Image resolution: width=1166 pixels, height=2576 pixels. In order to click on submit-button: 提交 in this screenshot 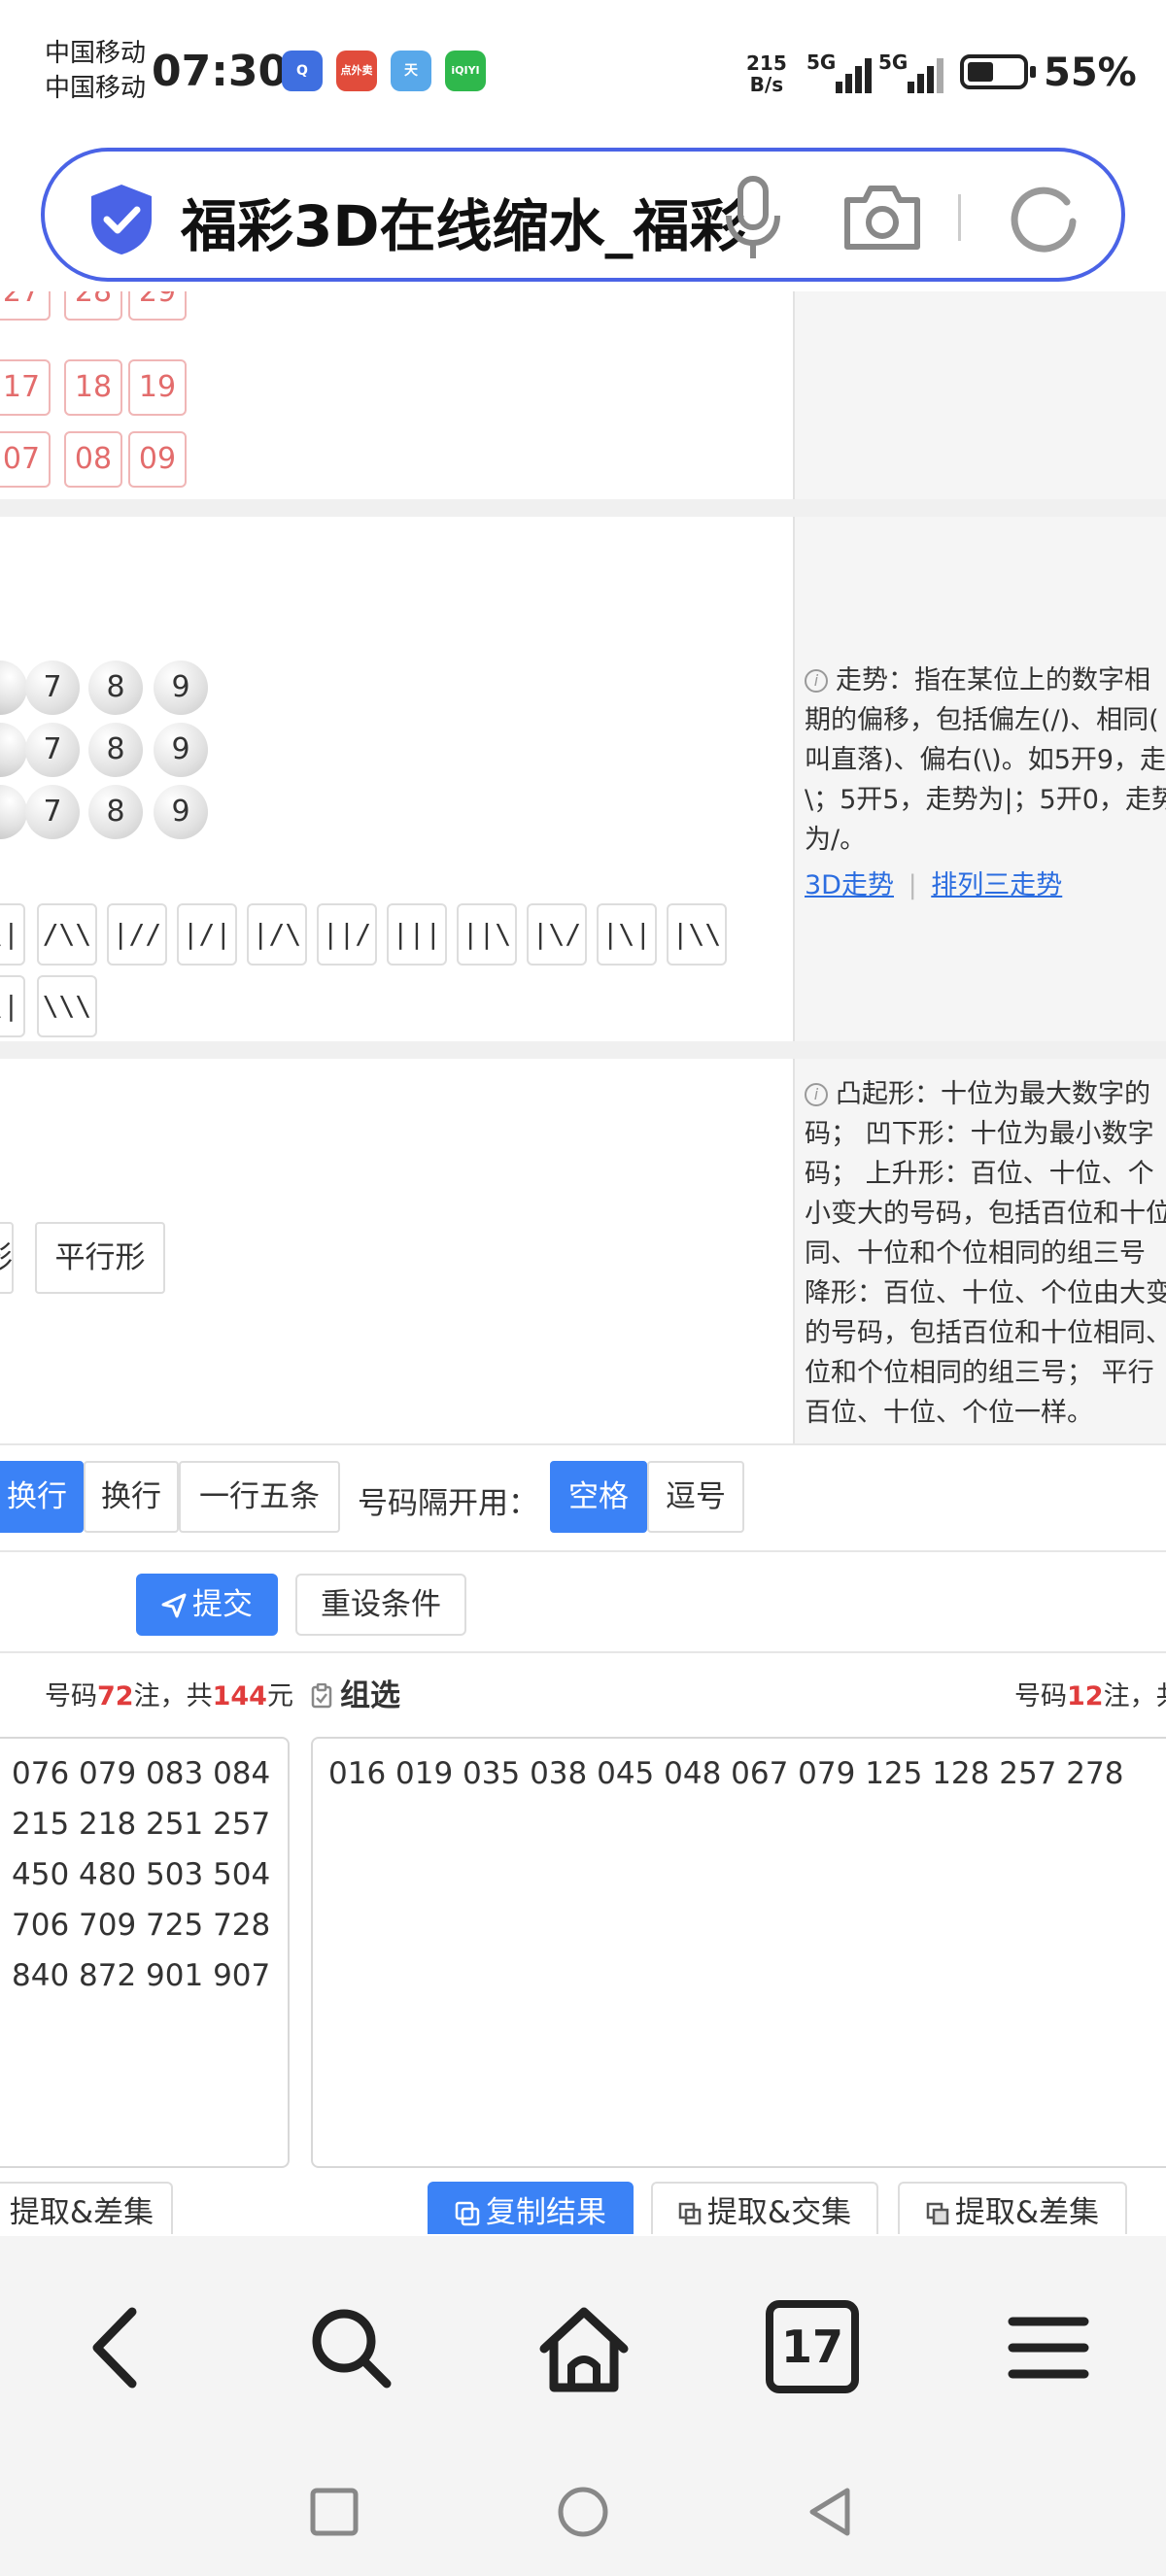, I will do `click(207, 1605)`.